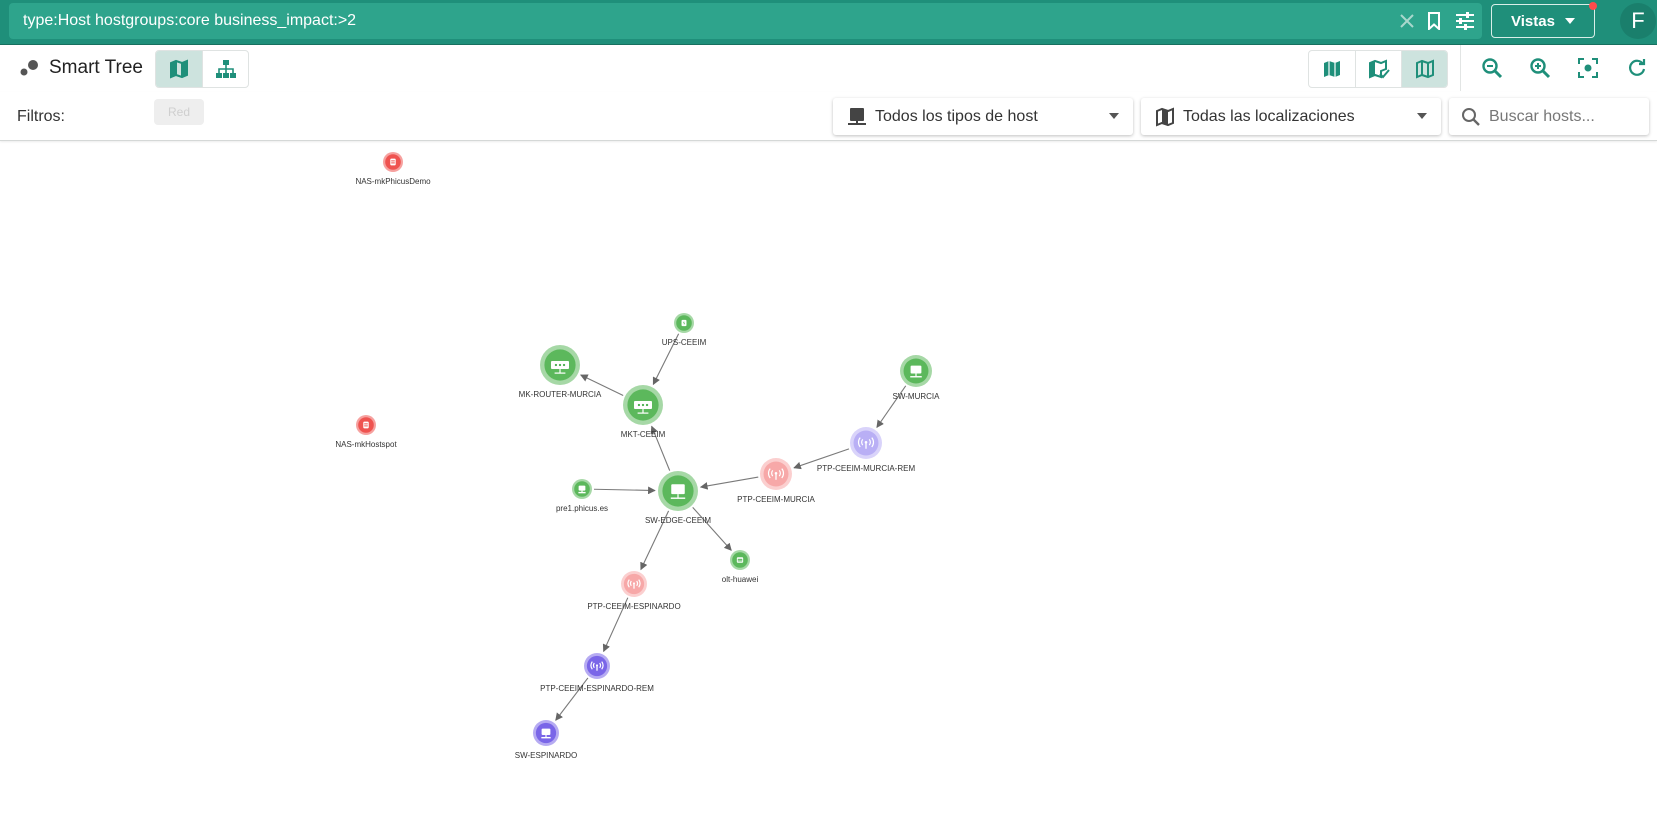  Describe the element at coordinates (597, 688) in the screenshot. I see `node-label: PTP-CEEIM-ESPINARDO-REM` at that location.